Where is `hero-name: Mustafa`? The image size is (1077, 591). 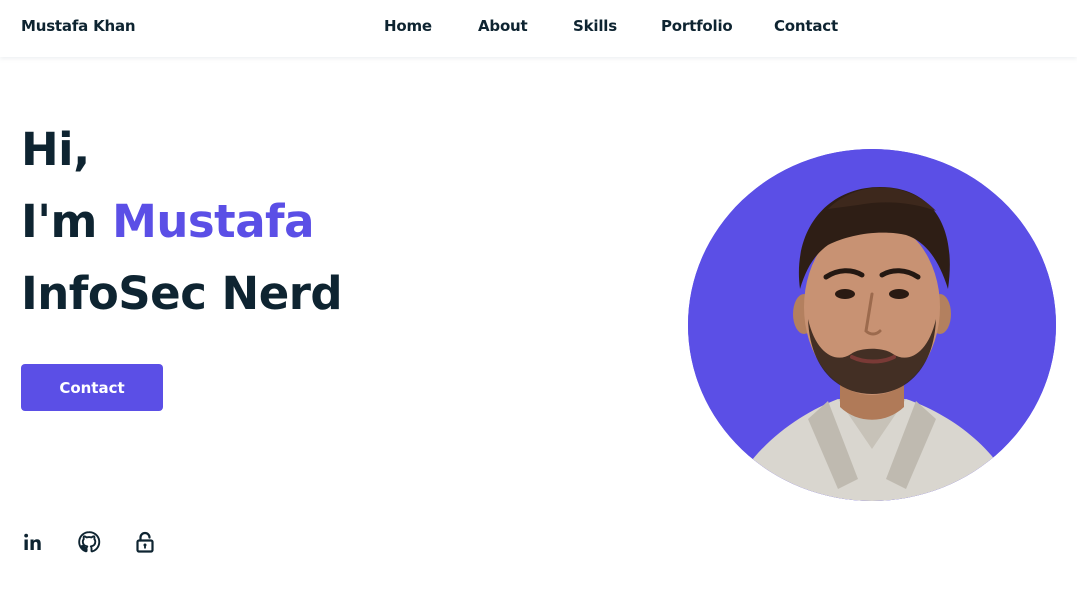
hero-name: Mustafa is located at coordinates (213, 221).